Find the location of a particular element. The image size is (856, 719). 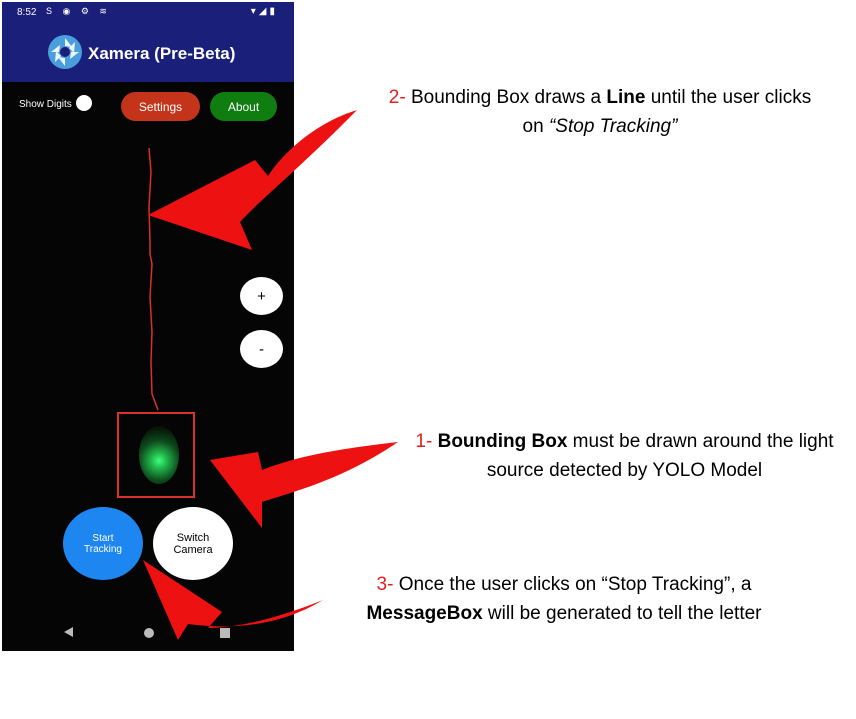

annotation-2-text-1: Bounding Box draws a is located at coordinates (506, 97).